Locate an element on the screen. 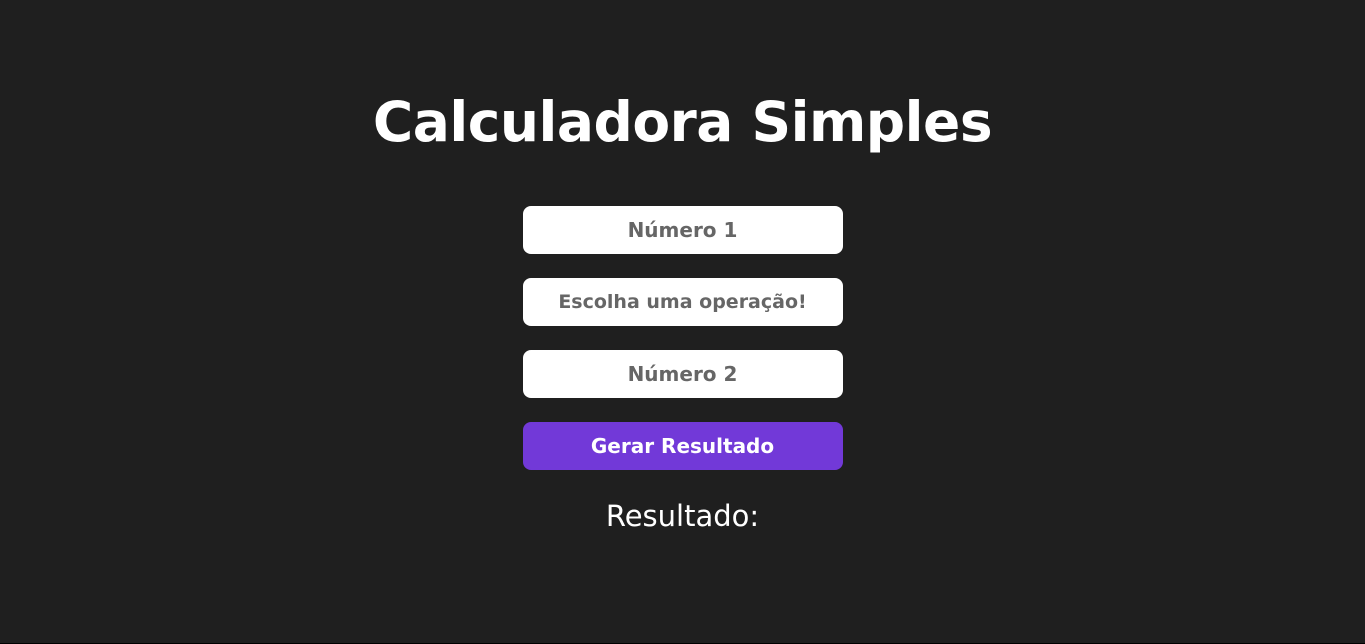 The image size is (1365, 644). result-label: Resultado: is located at coordinates (682, 516).